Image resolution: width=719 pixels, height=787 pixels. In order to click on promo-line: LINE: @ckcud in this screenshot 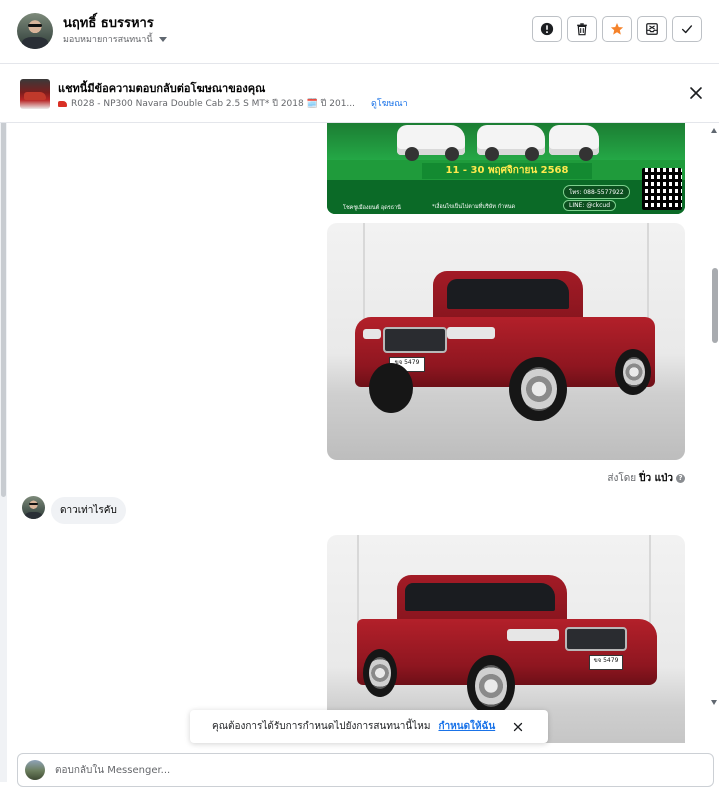, I will do `click(590, 205)`.